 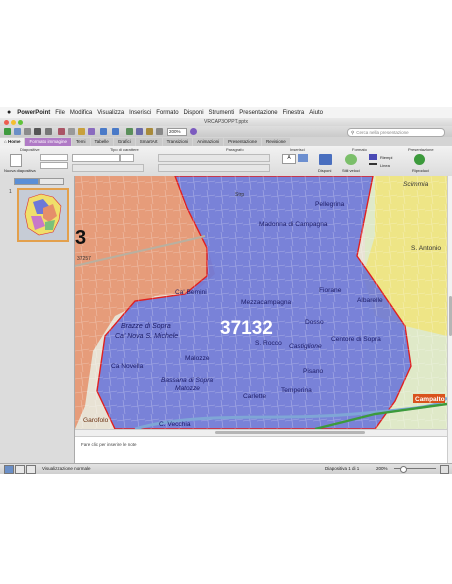 What do you see at coordinates (330, 290) in the screenshot?
I see `place-label: Fiorane` at bounding box center [330, 290].